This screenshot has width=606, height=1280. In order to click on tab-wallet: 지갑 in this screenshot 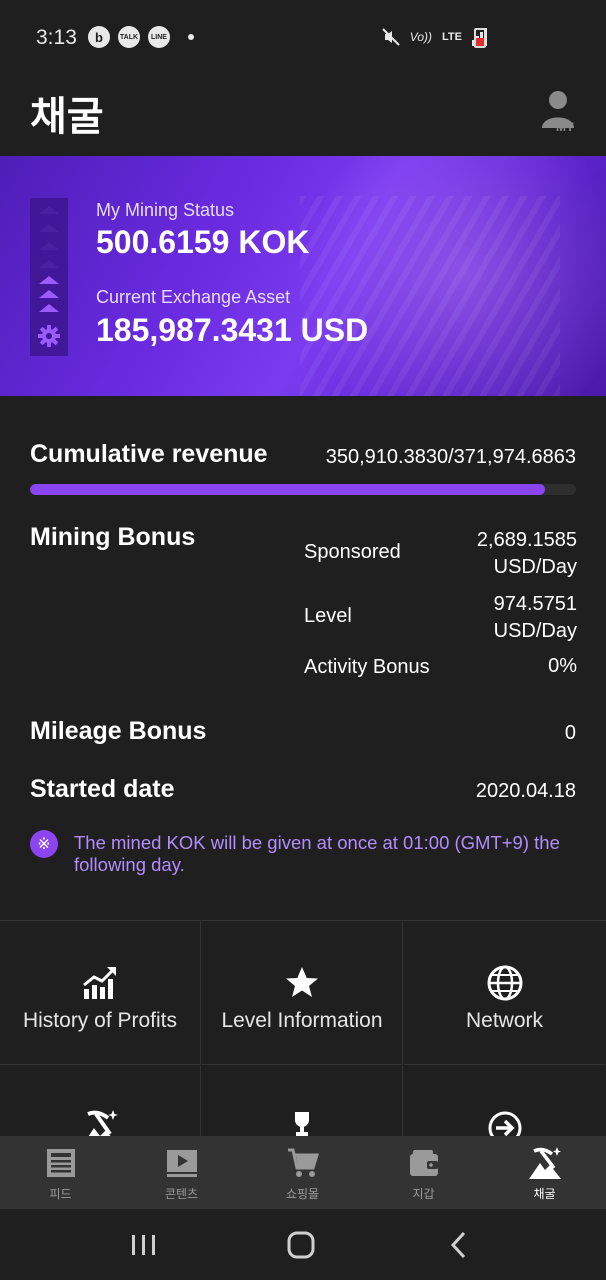, I will do `click(423, 1172)`.